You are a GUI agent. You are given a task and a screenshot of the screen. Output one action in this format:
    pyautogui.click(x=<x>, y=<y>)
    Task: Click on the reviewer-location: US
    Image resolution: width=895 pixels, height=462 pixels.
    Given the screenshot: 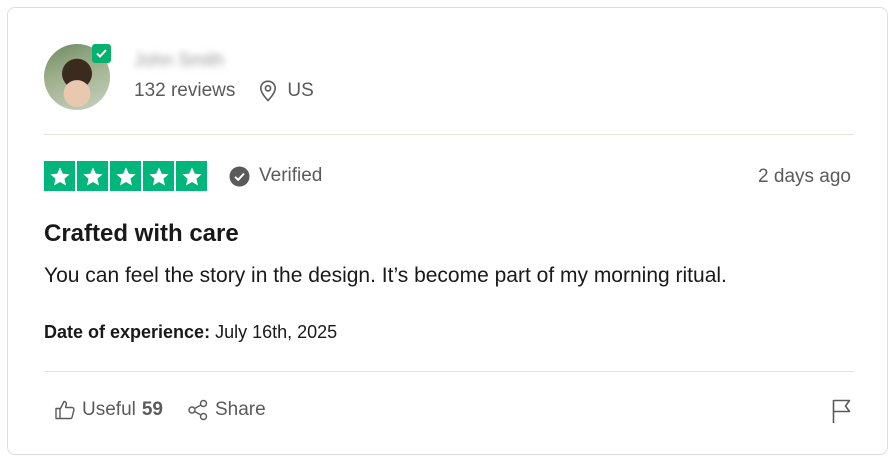 What is the action you would take?
    pyautogui.click(x=286, y=91)
    